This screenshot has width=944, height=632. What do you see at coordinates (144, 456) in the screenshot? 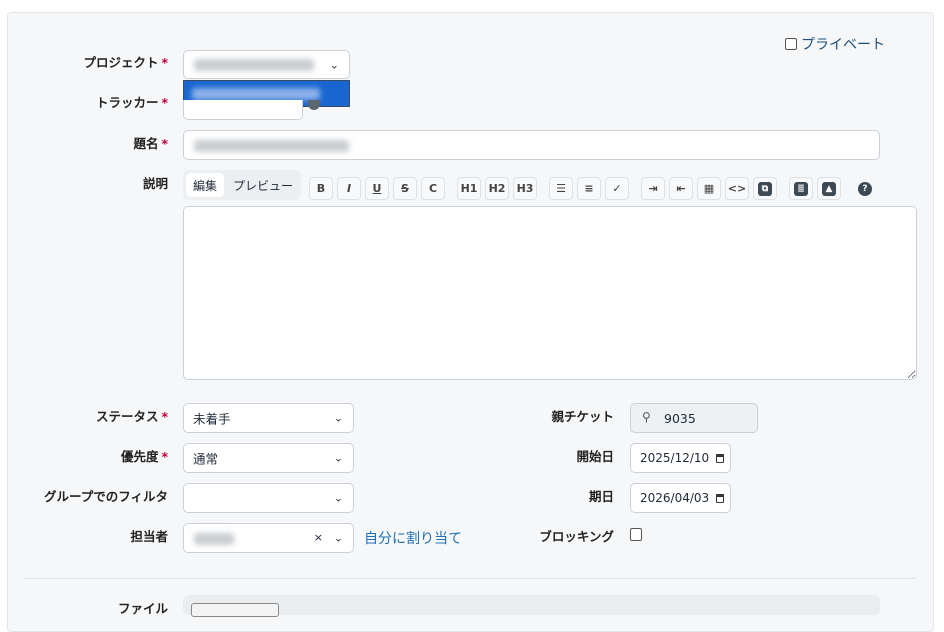
I see `priority-label: 優先度 *` at bounding box center [144, 456].